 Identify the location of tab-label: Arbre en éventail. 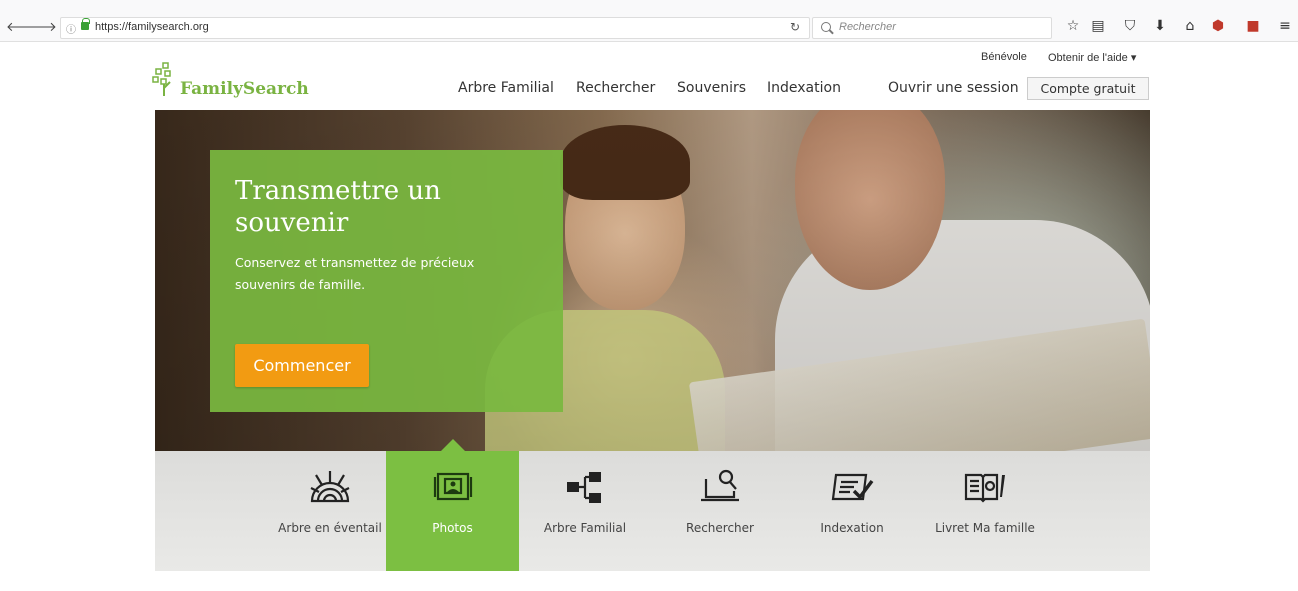
(330, 528).